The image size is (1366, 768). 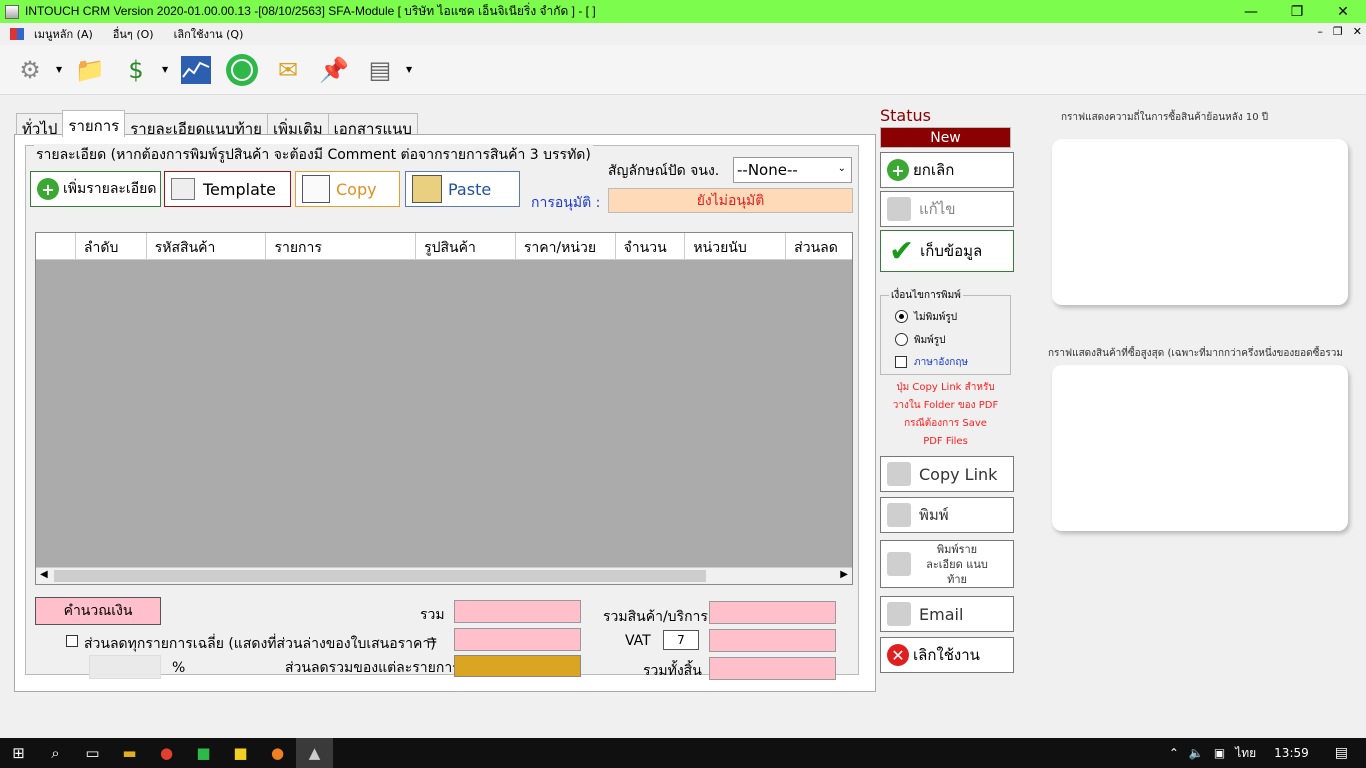 What do you see at coordinates (1245, 753) in the screenshot?
I see `input-language: ไทย` at bounding box center [1245, 753].